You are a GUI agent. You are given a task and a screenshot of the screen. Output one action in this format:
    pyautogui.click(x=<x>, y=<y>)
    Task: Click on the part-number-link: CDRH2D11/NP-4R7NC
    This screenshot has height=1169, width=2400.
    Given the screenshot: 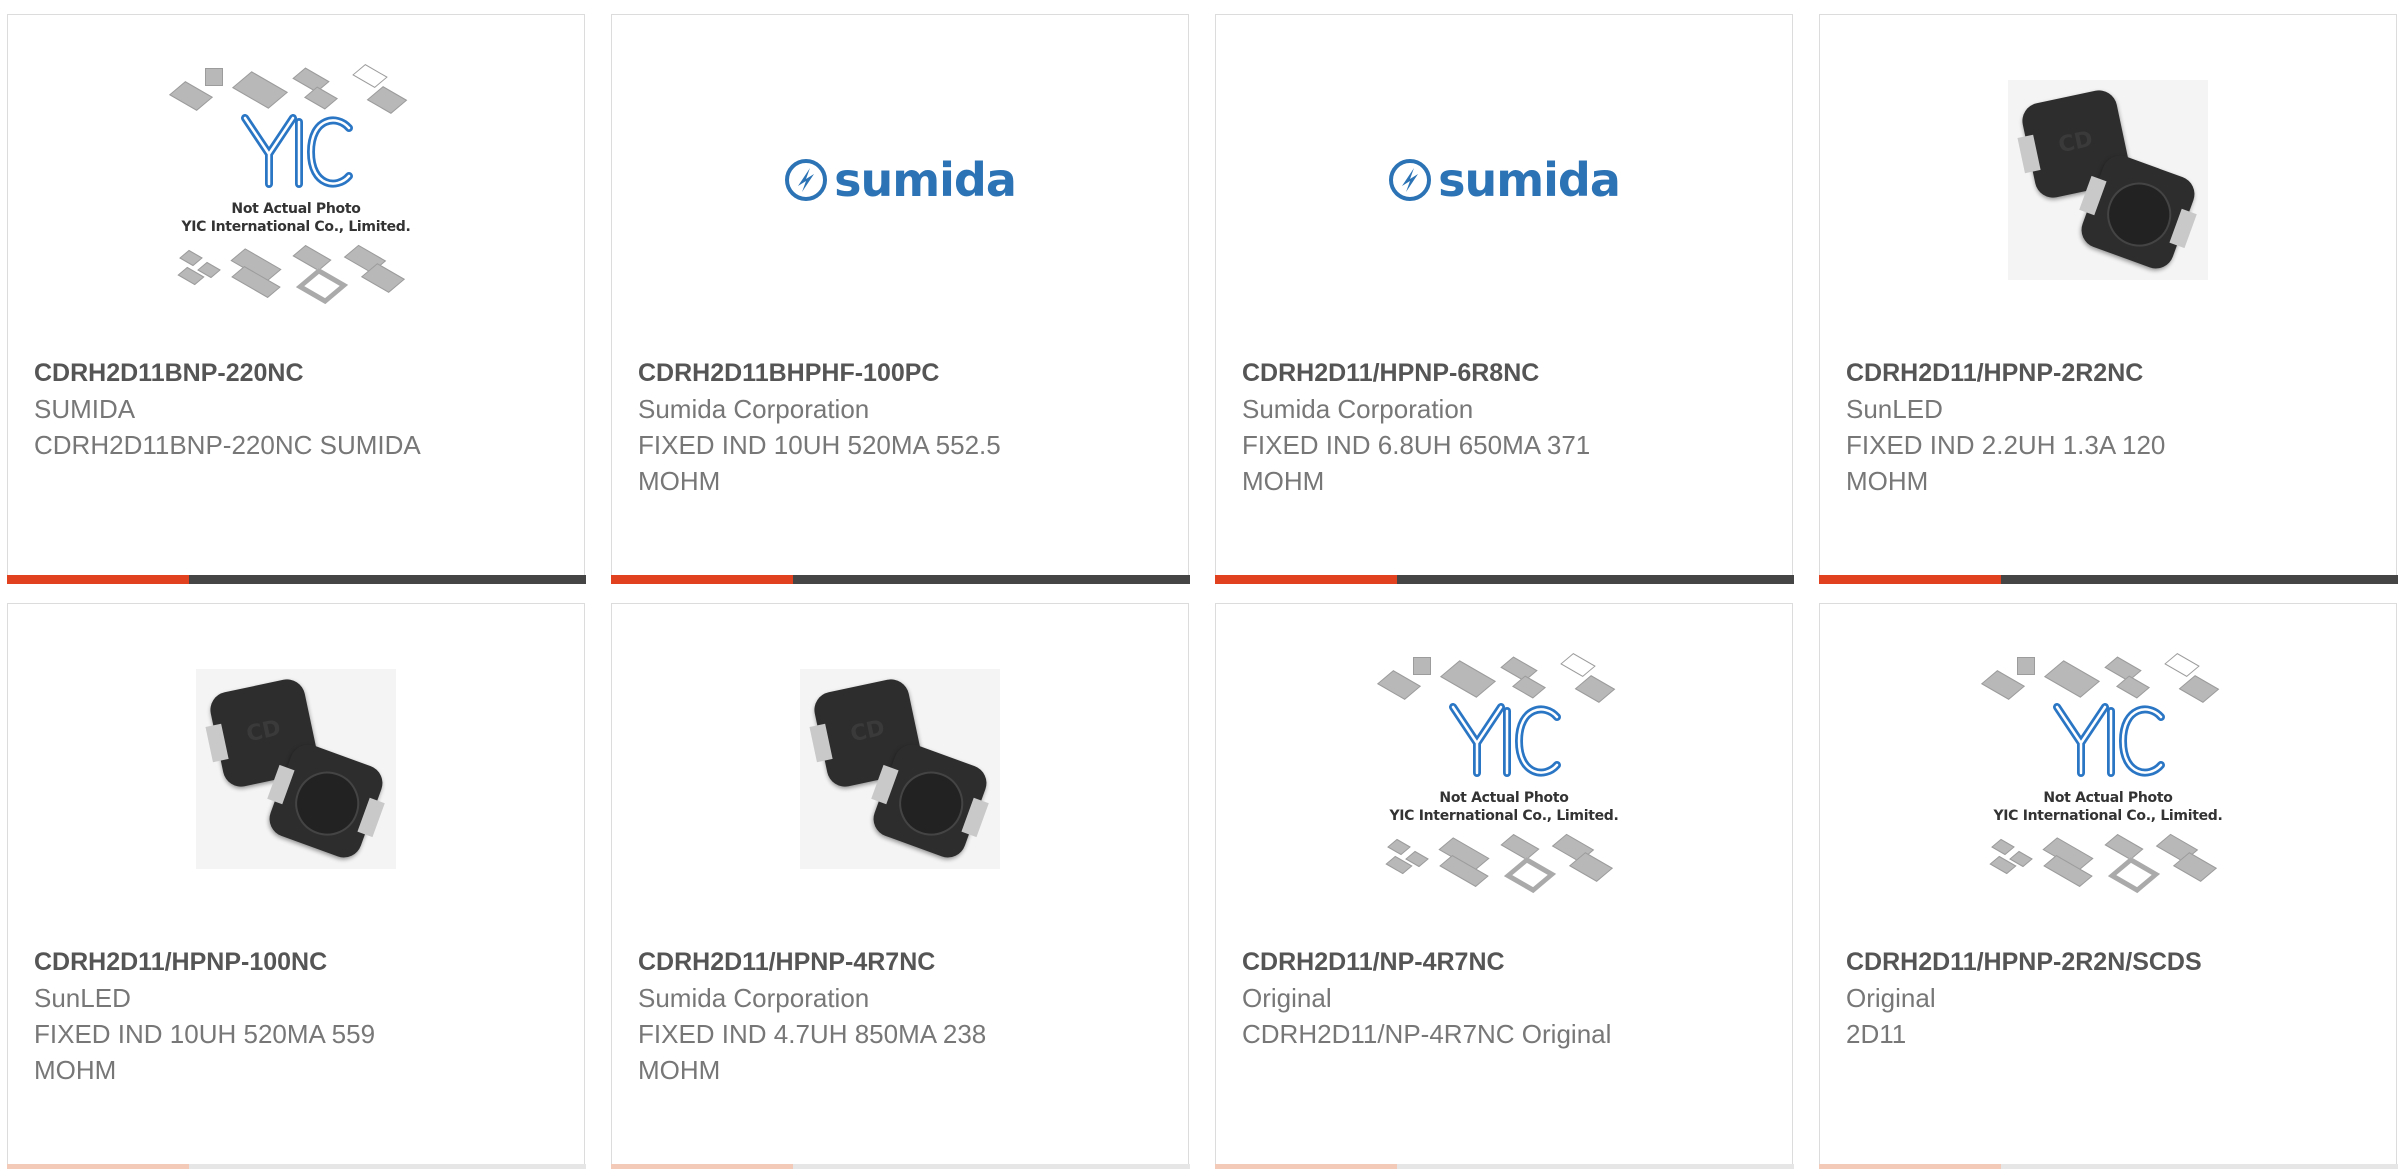 What is the action you would take?
    pyautogui.click(x=1507, y=962)
    